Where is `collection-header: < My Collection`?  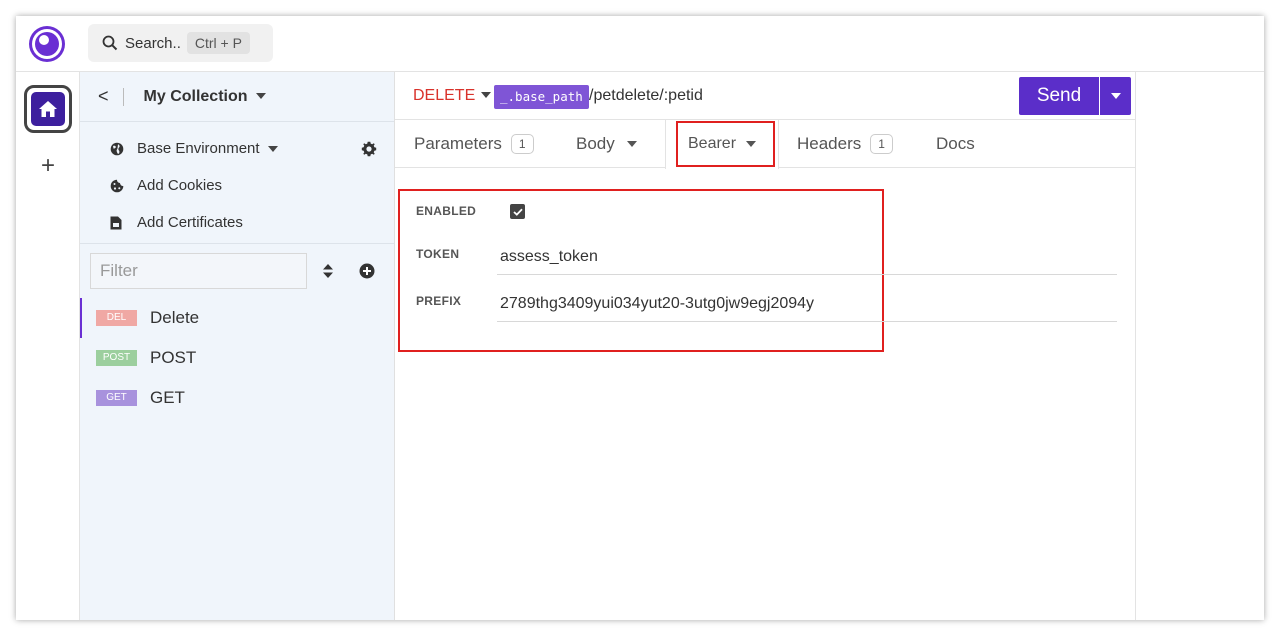
collection-header: < My Collection is located at coordinates (237, 97).